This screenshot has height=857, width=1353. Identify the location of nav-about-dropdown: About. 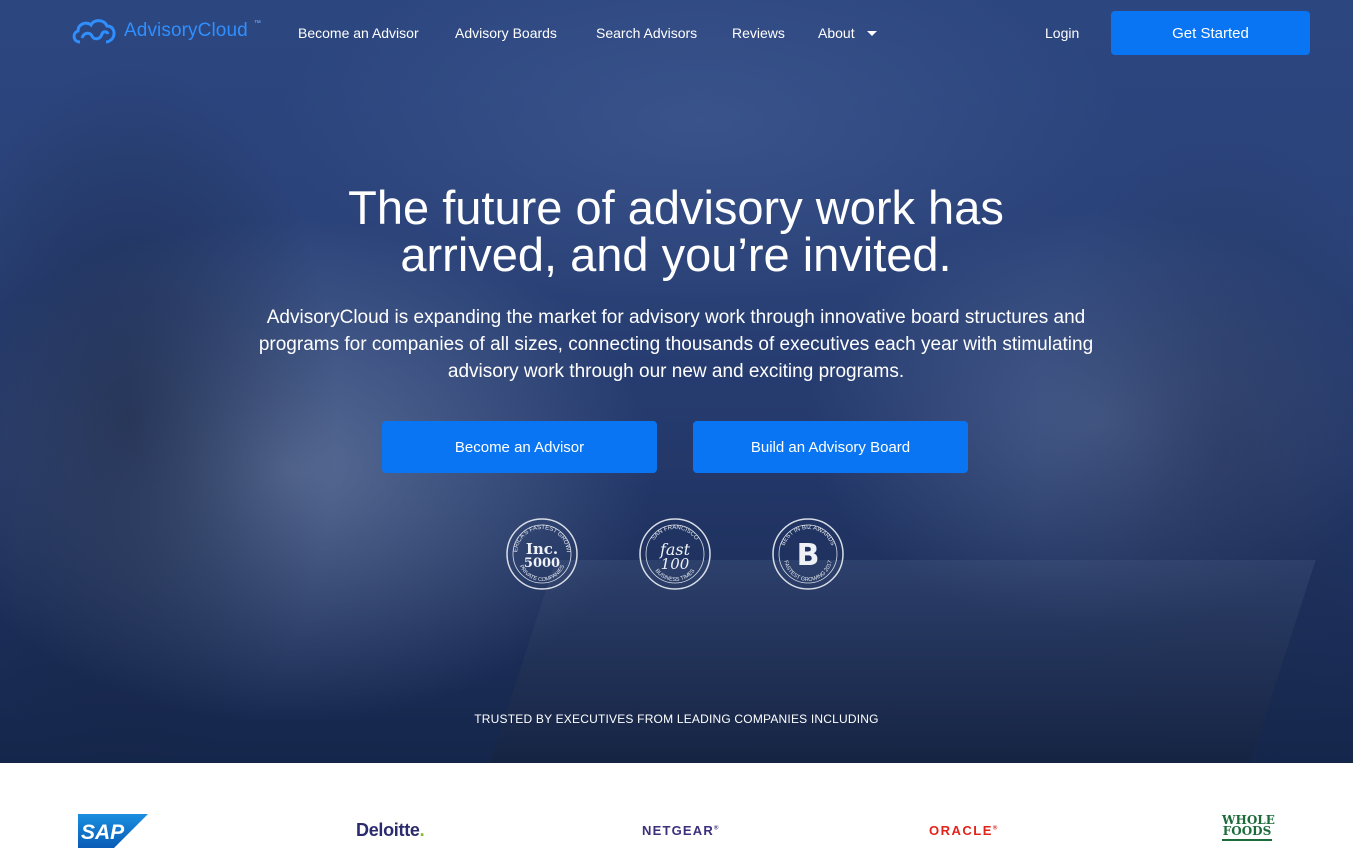
(847, 33).